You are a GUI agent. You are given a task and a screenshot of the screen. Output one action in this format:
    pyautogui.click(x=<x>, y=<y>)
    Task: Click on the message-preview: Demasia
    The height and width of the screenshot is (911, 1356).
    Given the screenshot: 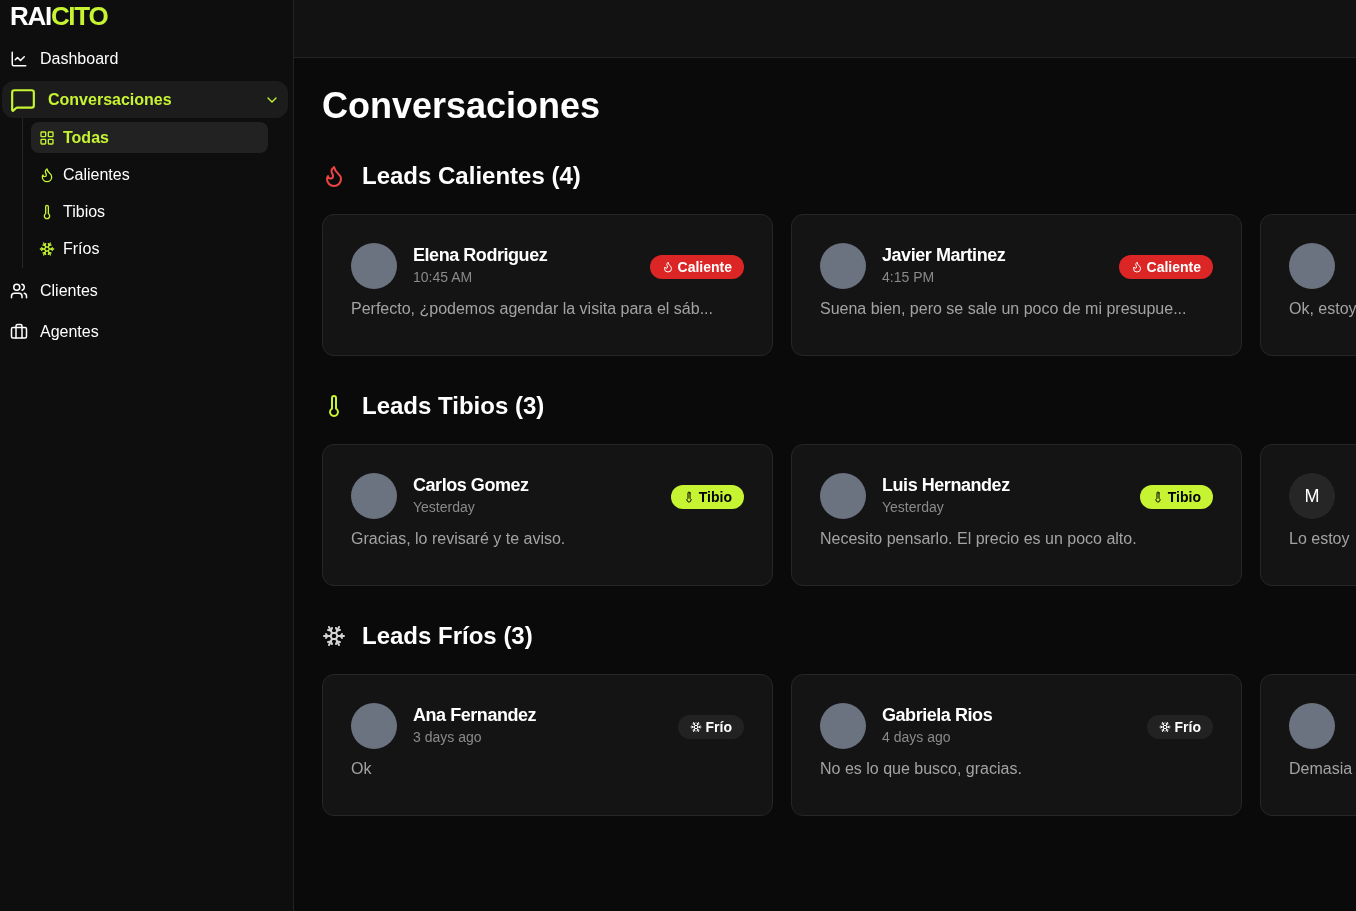 What is the action you would take?
    pyautogui.click(x=1321, y=769)
    